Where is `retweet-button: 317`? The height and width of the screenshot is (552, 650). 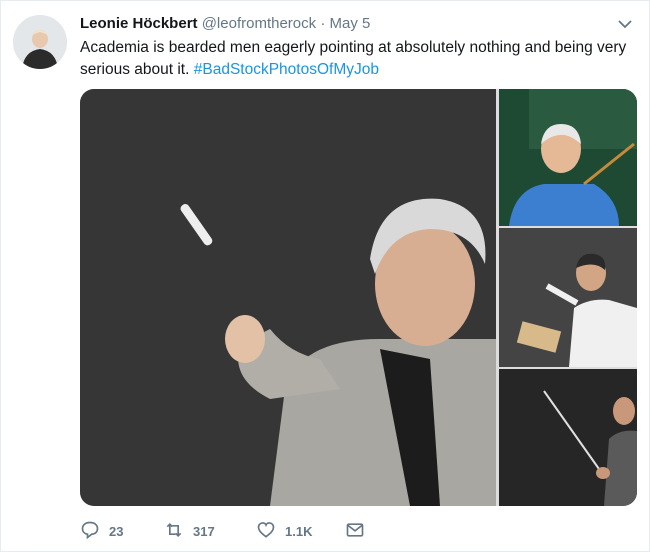
retweet-button: 317 is located at coordinates (189, 531).